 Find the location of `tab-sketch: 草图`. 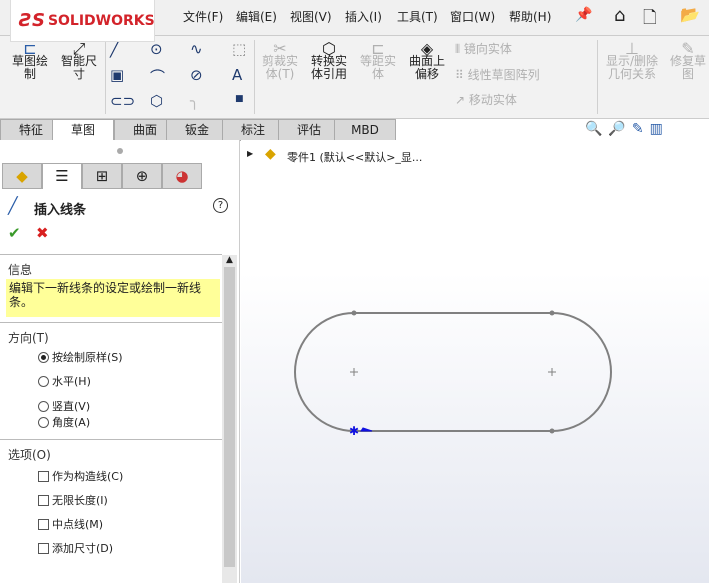

tab-sketch: 草图 is located at coordinates (83, 130).